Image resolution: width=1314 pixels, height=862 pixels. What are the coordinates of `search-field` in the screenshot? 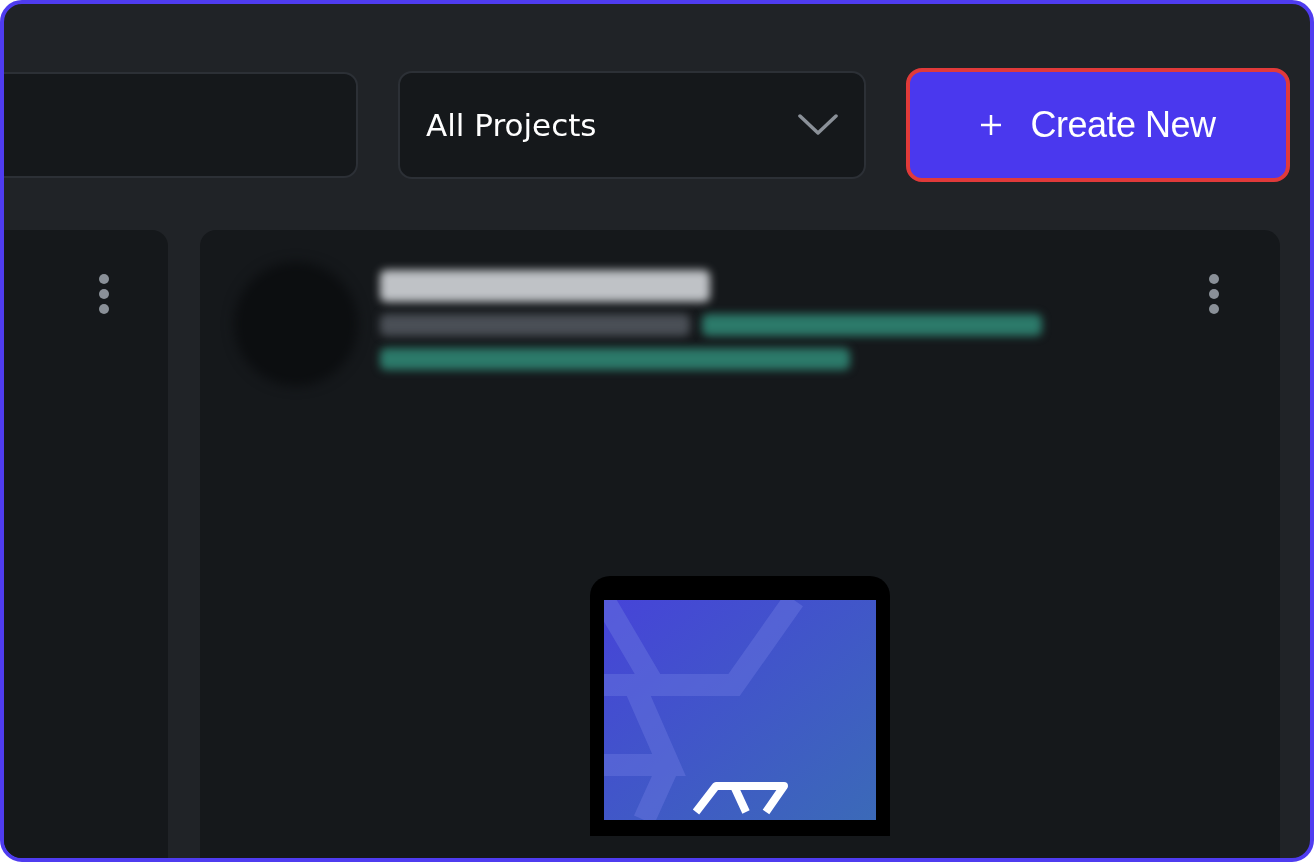 It's located at (181, 125).